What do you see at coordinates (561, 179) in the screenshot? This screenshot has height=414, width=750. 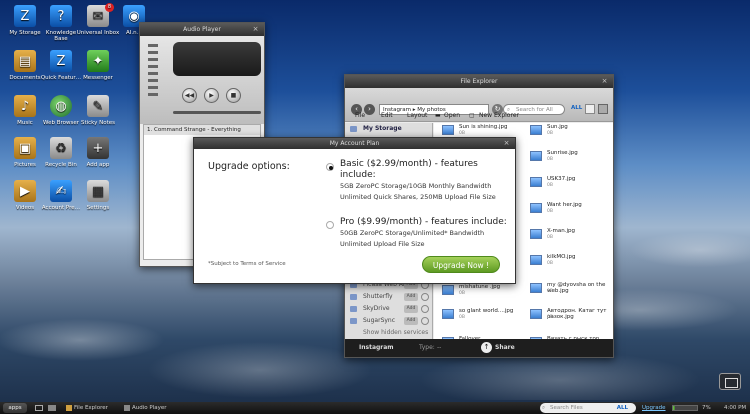 I see `file-name: USK37.jpg` at bounding box center [561, 179].